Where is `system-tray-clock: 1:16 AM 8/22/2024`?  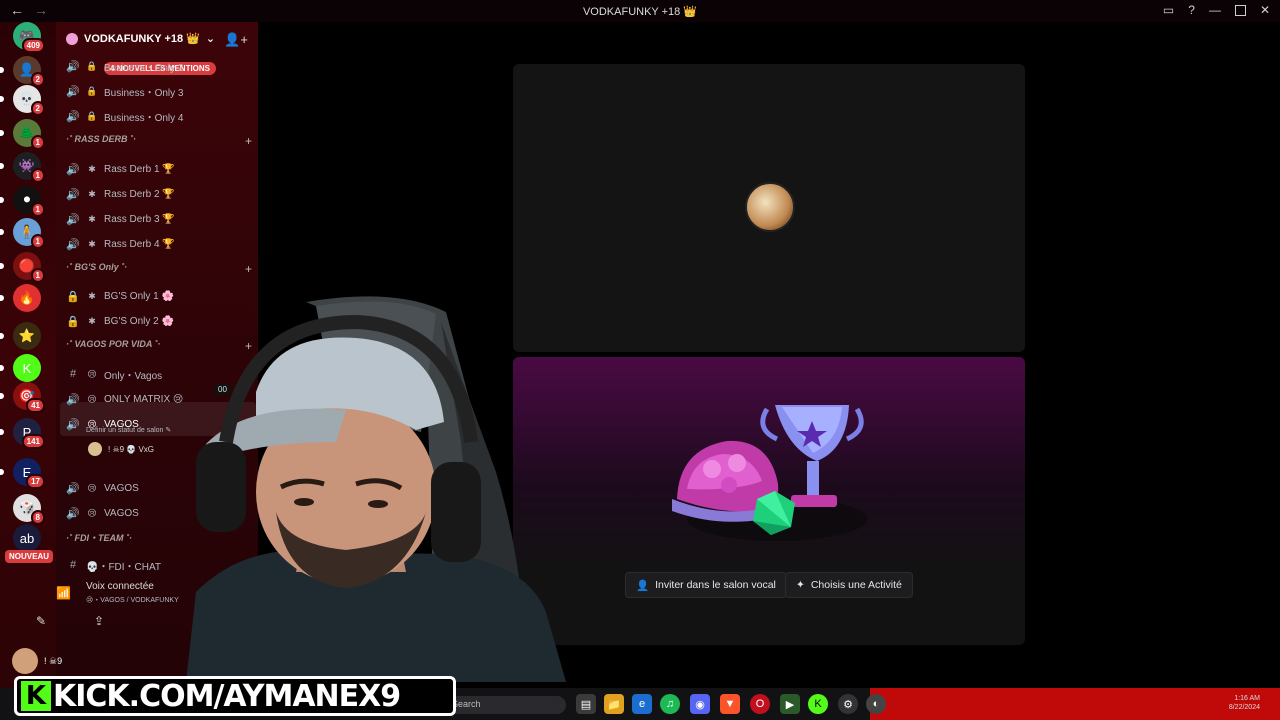
system-tray-clock: 1:16 AM 8/22/2024 is located at coordinates (1244, 703).